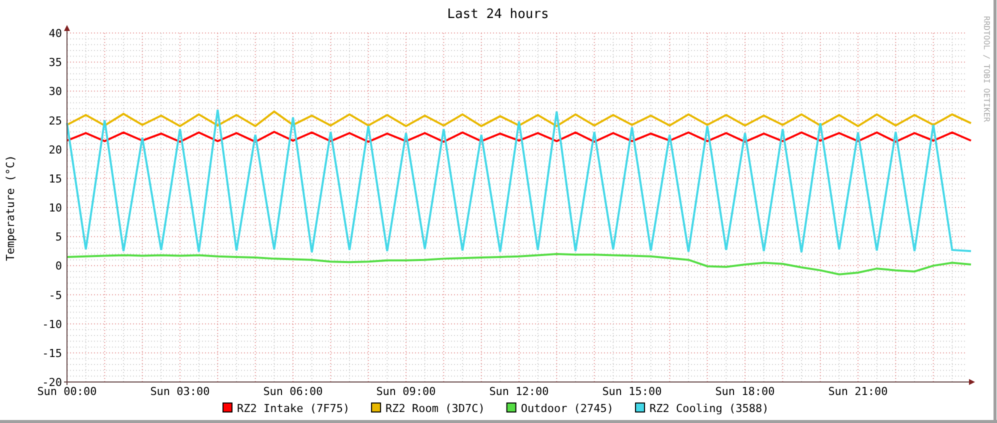 The height and width of the screenshot is (423, 997). What do you see at coordinates (55, 91) in the screenshot?
I see `tick-label: 30` at bounding box center [55, 91].